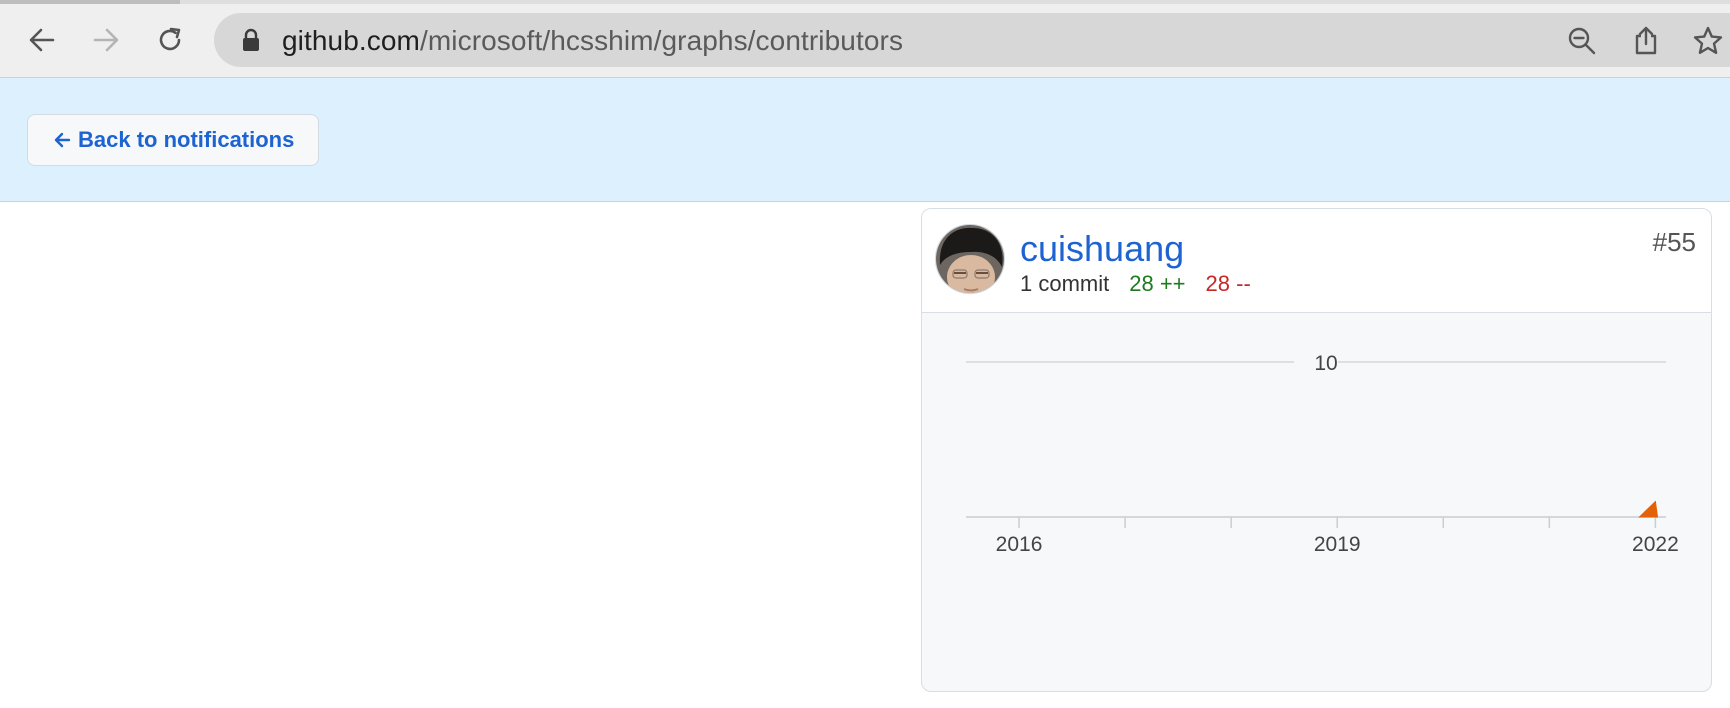  I want to click on contributor-stats: 1 commit 28 ++ 28 --, so click(1135, 284).